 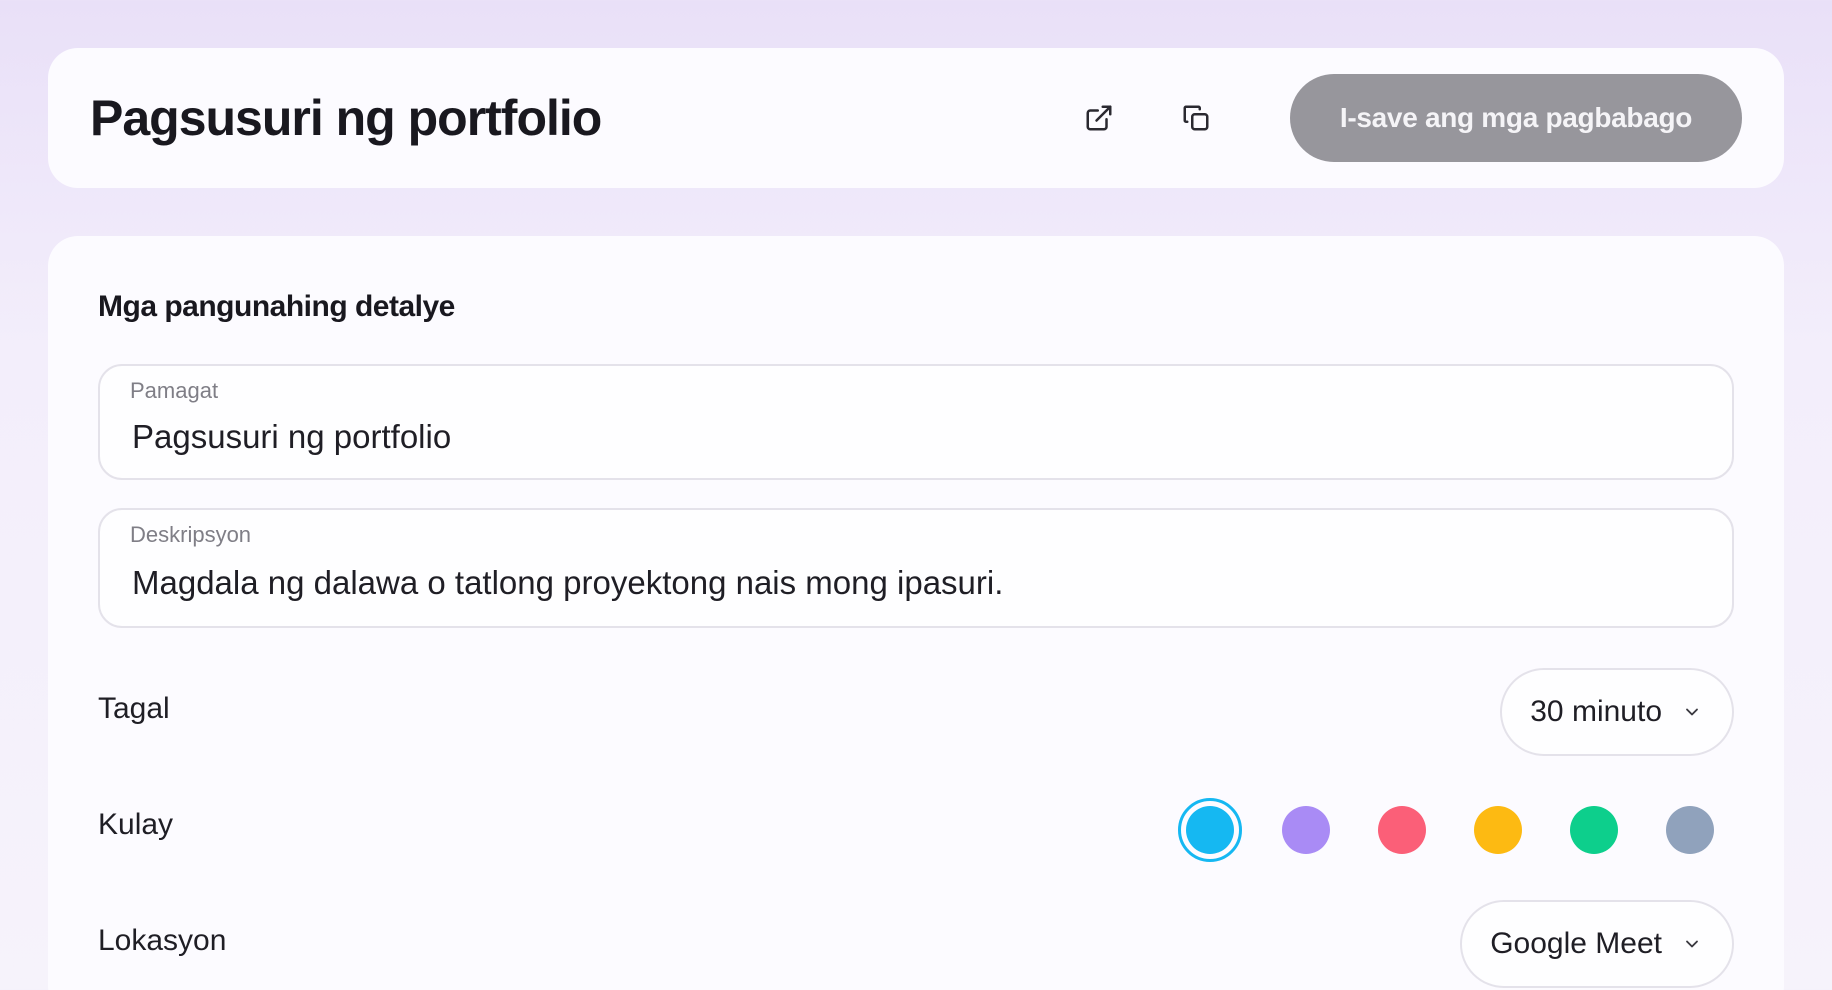 I want to click on copy-button, so click(x=1196, y=118).